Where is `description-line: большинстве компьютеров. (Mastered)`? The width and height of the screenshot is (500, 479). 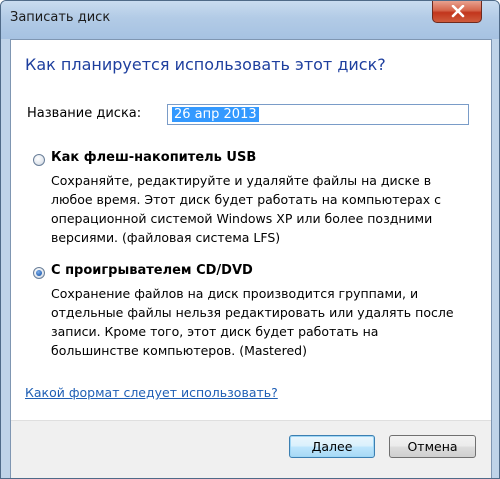 description-line: большинстве компьютеров. (Mastered) is located at coordinates (179, 350).